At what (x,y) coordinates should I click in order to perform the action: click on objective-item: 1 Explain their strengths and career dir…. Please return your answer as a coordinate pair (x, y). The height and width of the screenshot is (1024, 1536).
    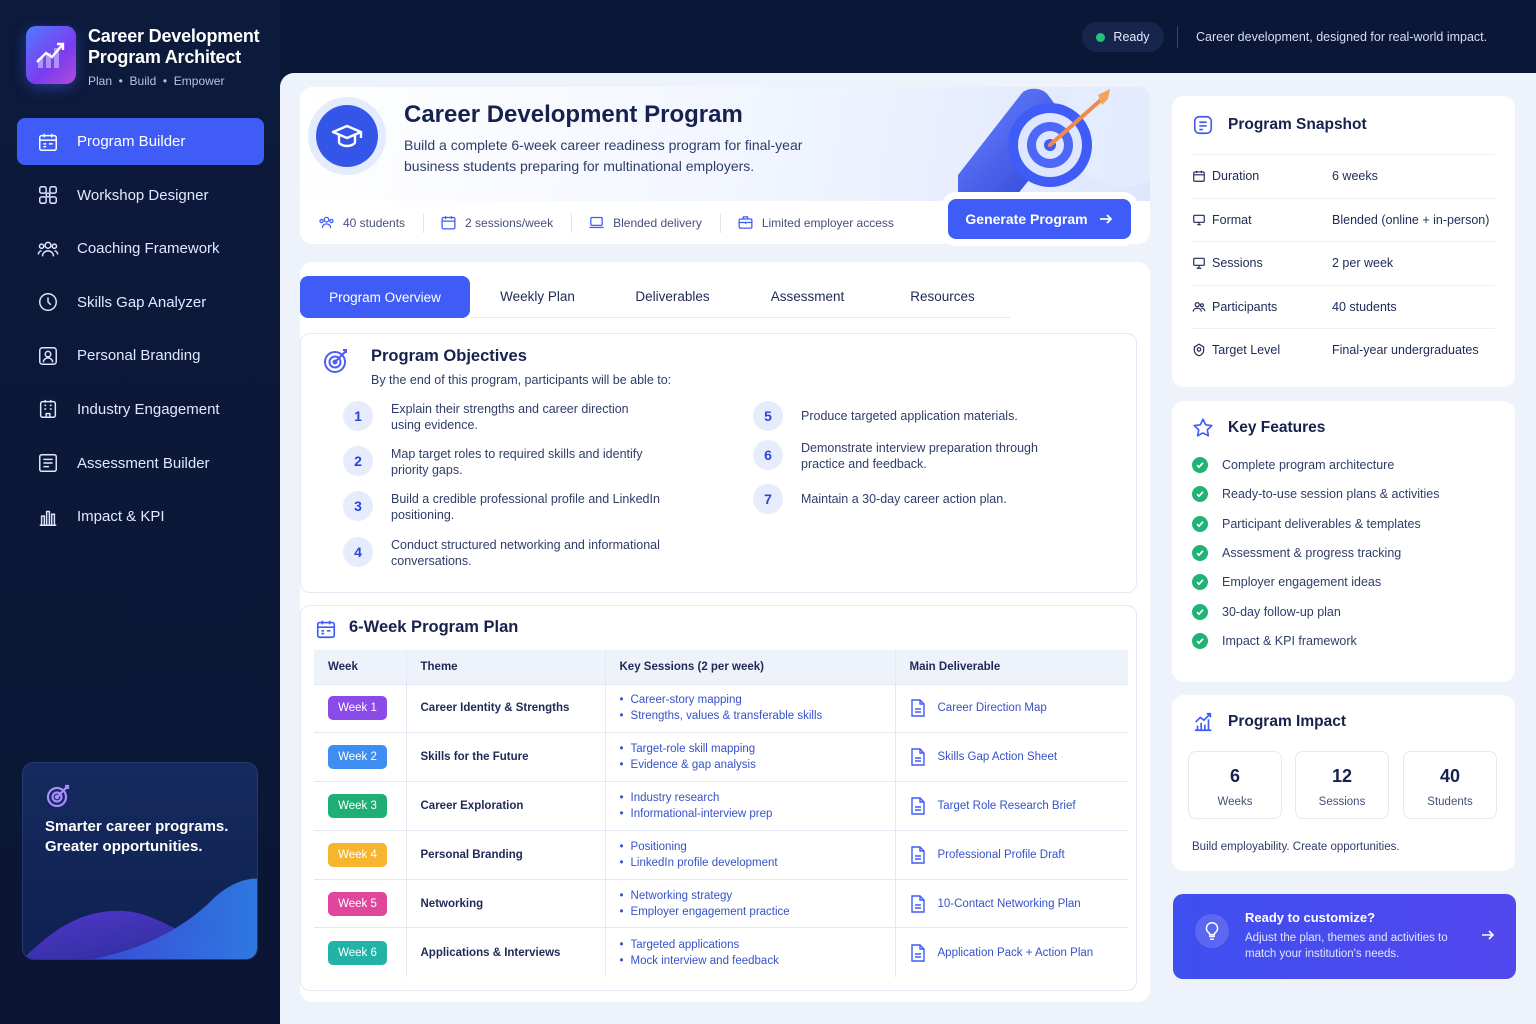
    Looking at the image, I should click on (508, 417).